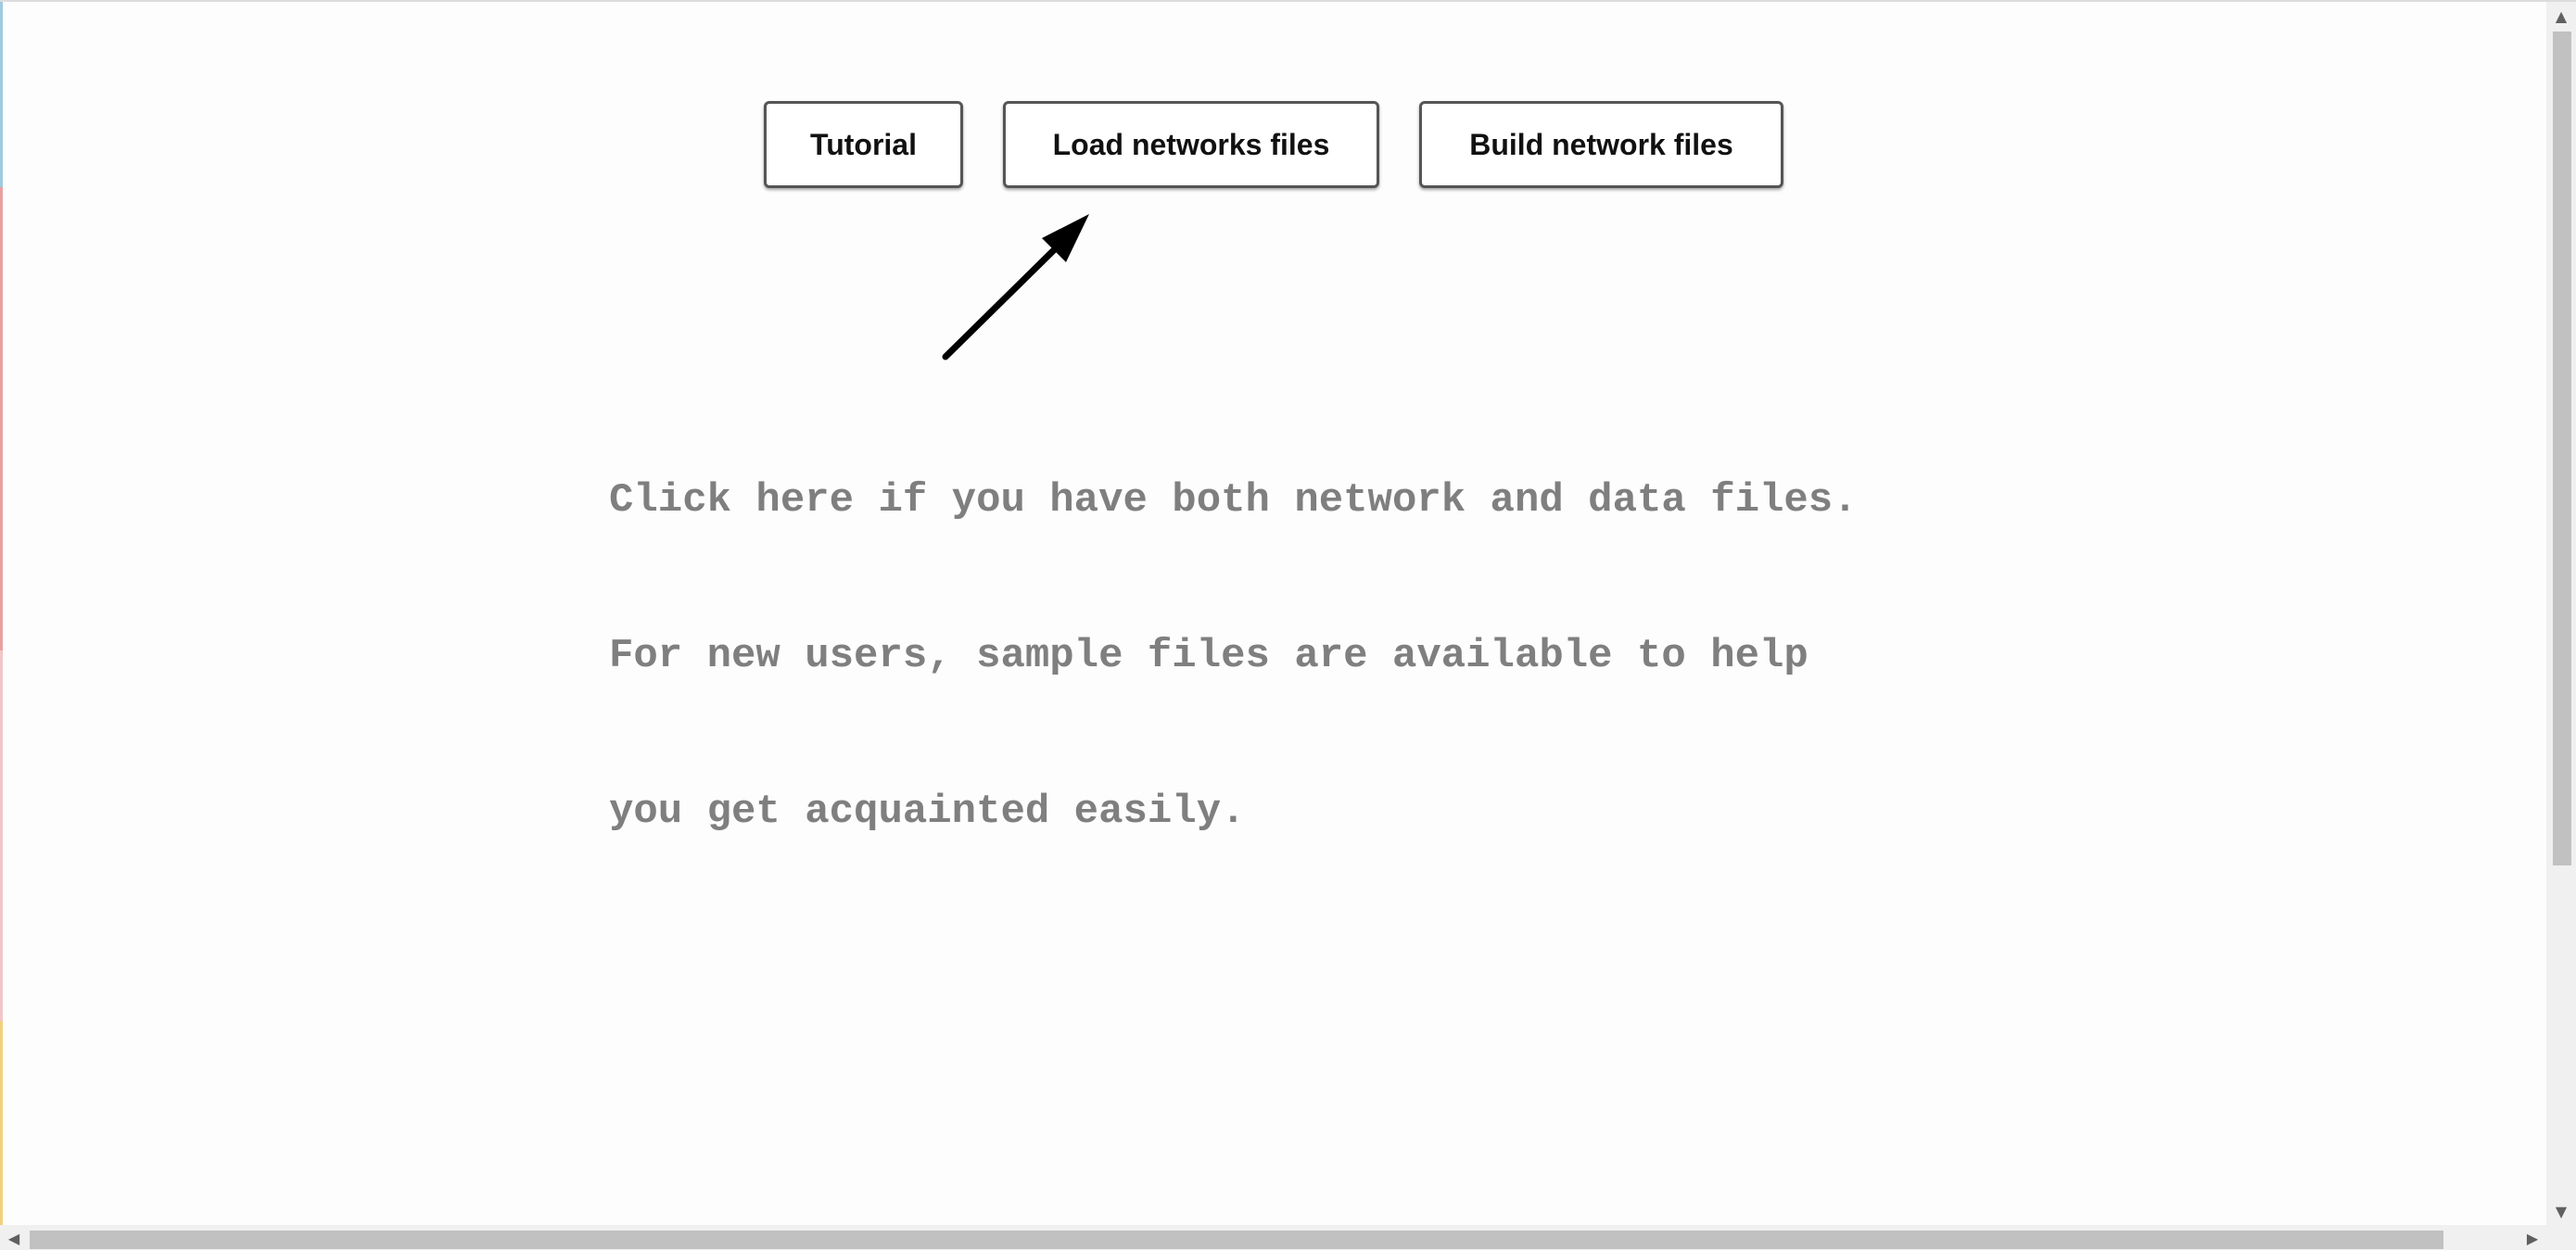 This screenshot has width=2576, height=1250. Describe the element at coordinates (2532, 1237) in the screenshot. I see `chevron-right-icon: ▶` at that location.